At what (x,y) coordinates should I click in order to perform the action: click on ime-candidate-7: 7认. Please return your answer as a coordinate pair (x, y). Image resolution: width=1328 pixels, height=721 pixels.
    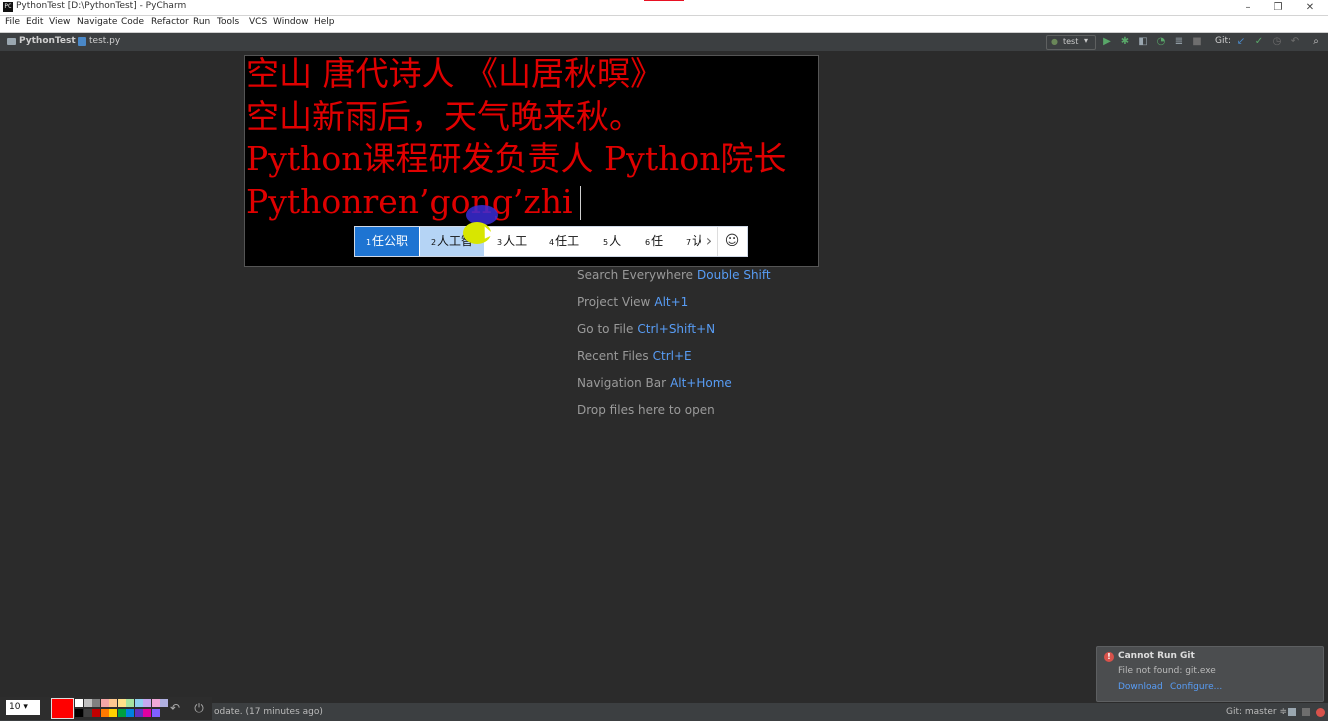
    Looking at the image, I should click on (693, 241).